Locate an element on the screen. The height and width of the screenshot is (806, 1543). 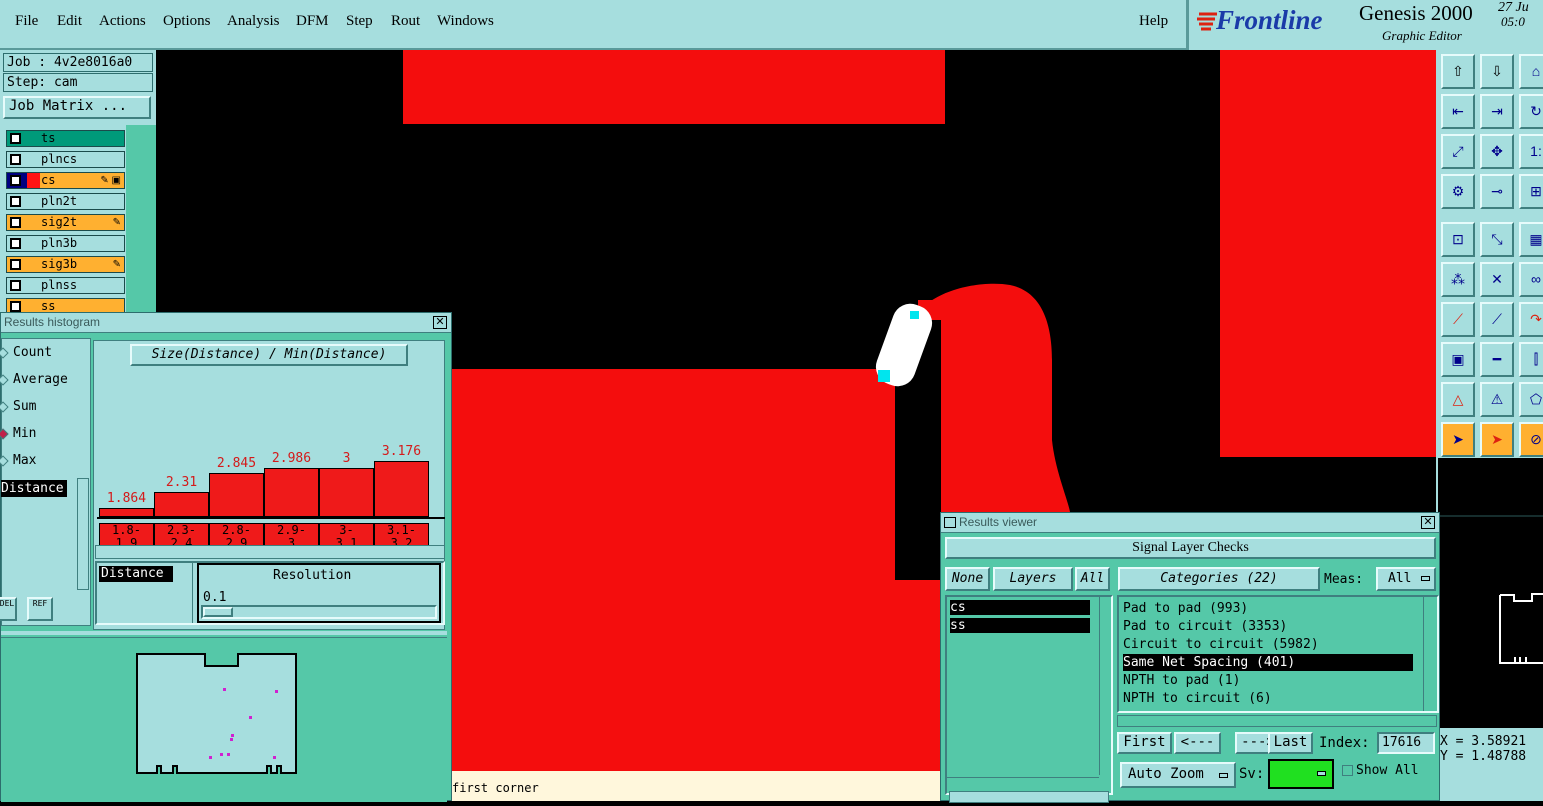
dash-icon: ━ is located at coordinates (1497, 359).